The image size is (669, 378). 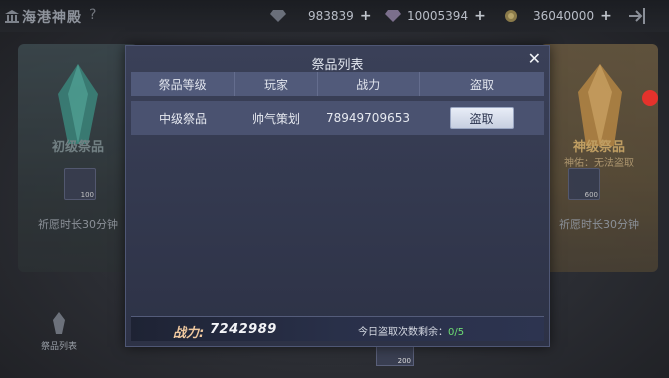 What do you see at coordinates (183, 84) in the screenshot?
I see `column-header-level: 祭品等级` at bounding box center [183, 84].